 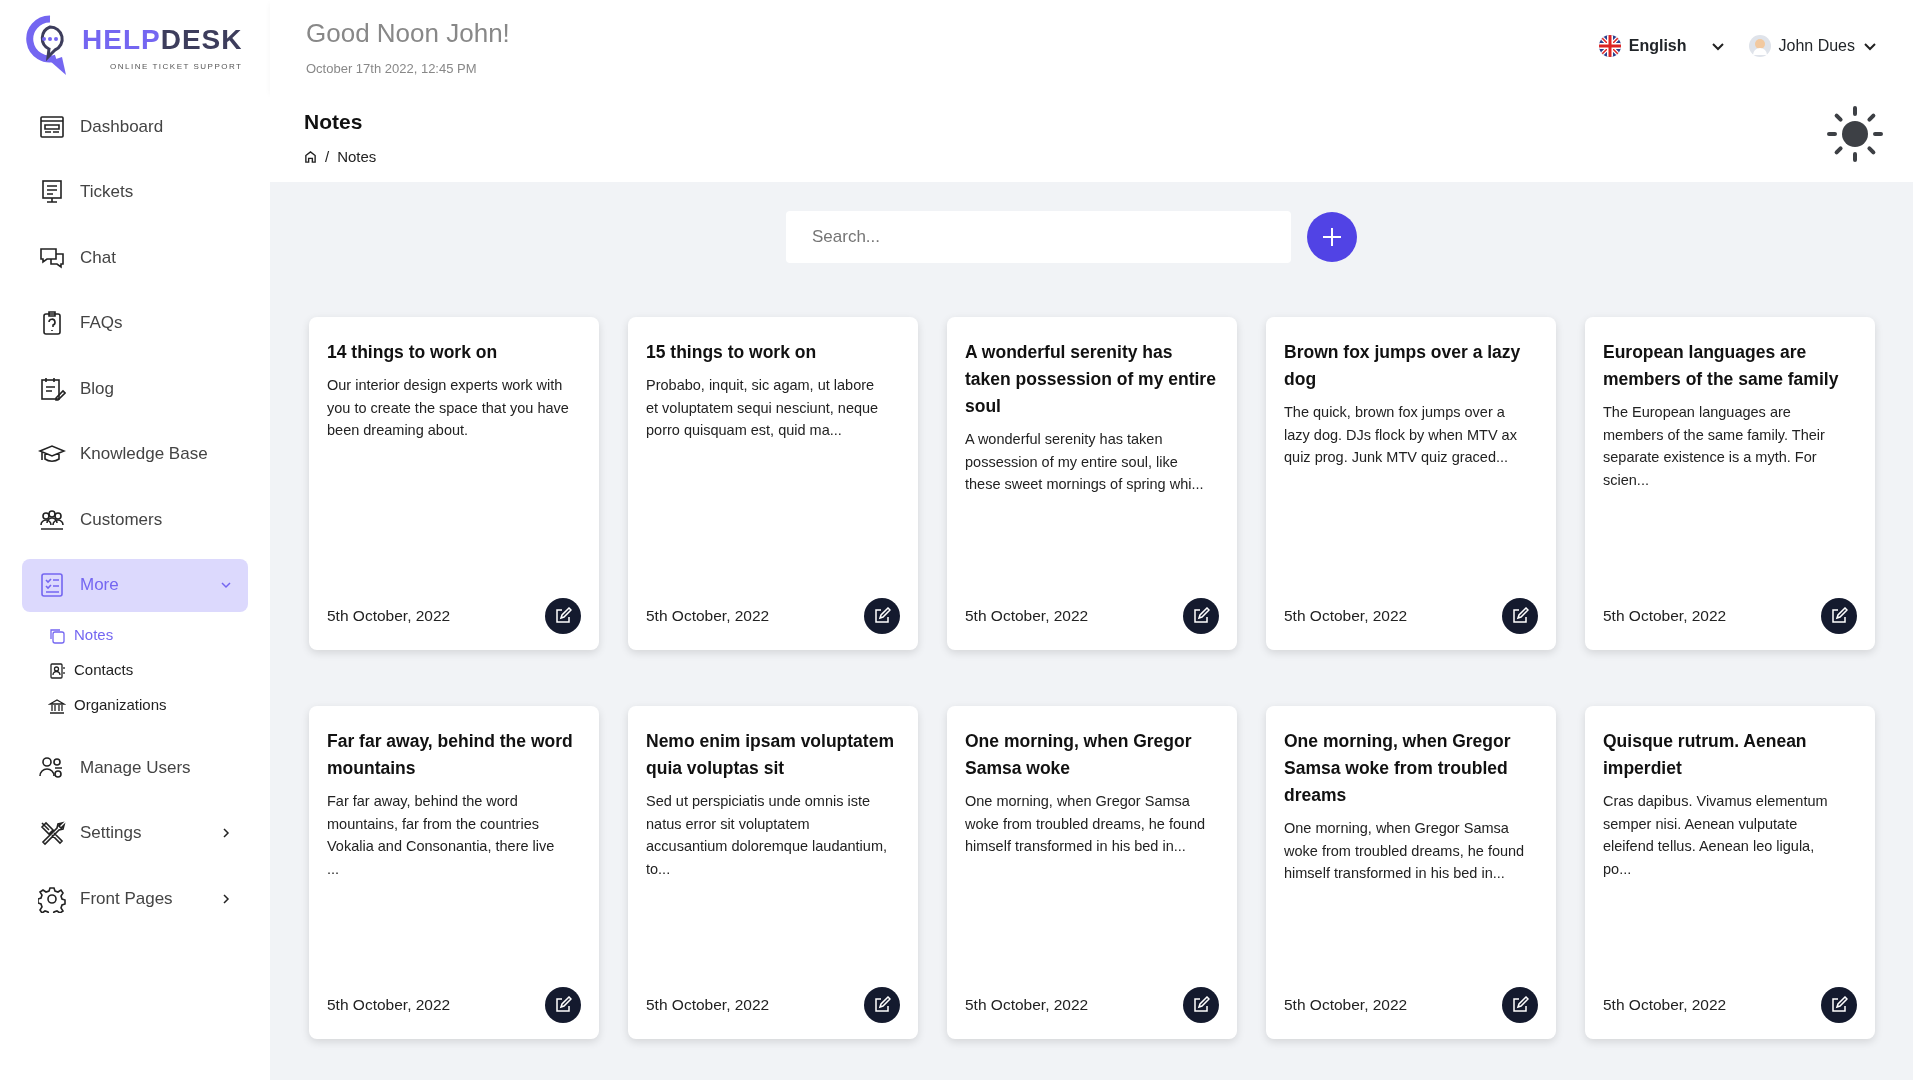 What do you see at coordinates (310, 157) in the screenshot?
I see `home-icon` at bounding box center [310, 157].